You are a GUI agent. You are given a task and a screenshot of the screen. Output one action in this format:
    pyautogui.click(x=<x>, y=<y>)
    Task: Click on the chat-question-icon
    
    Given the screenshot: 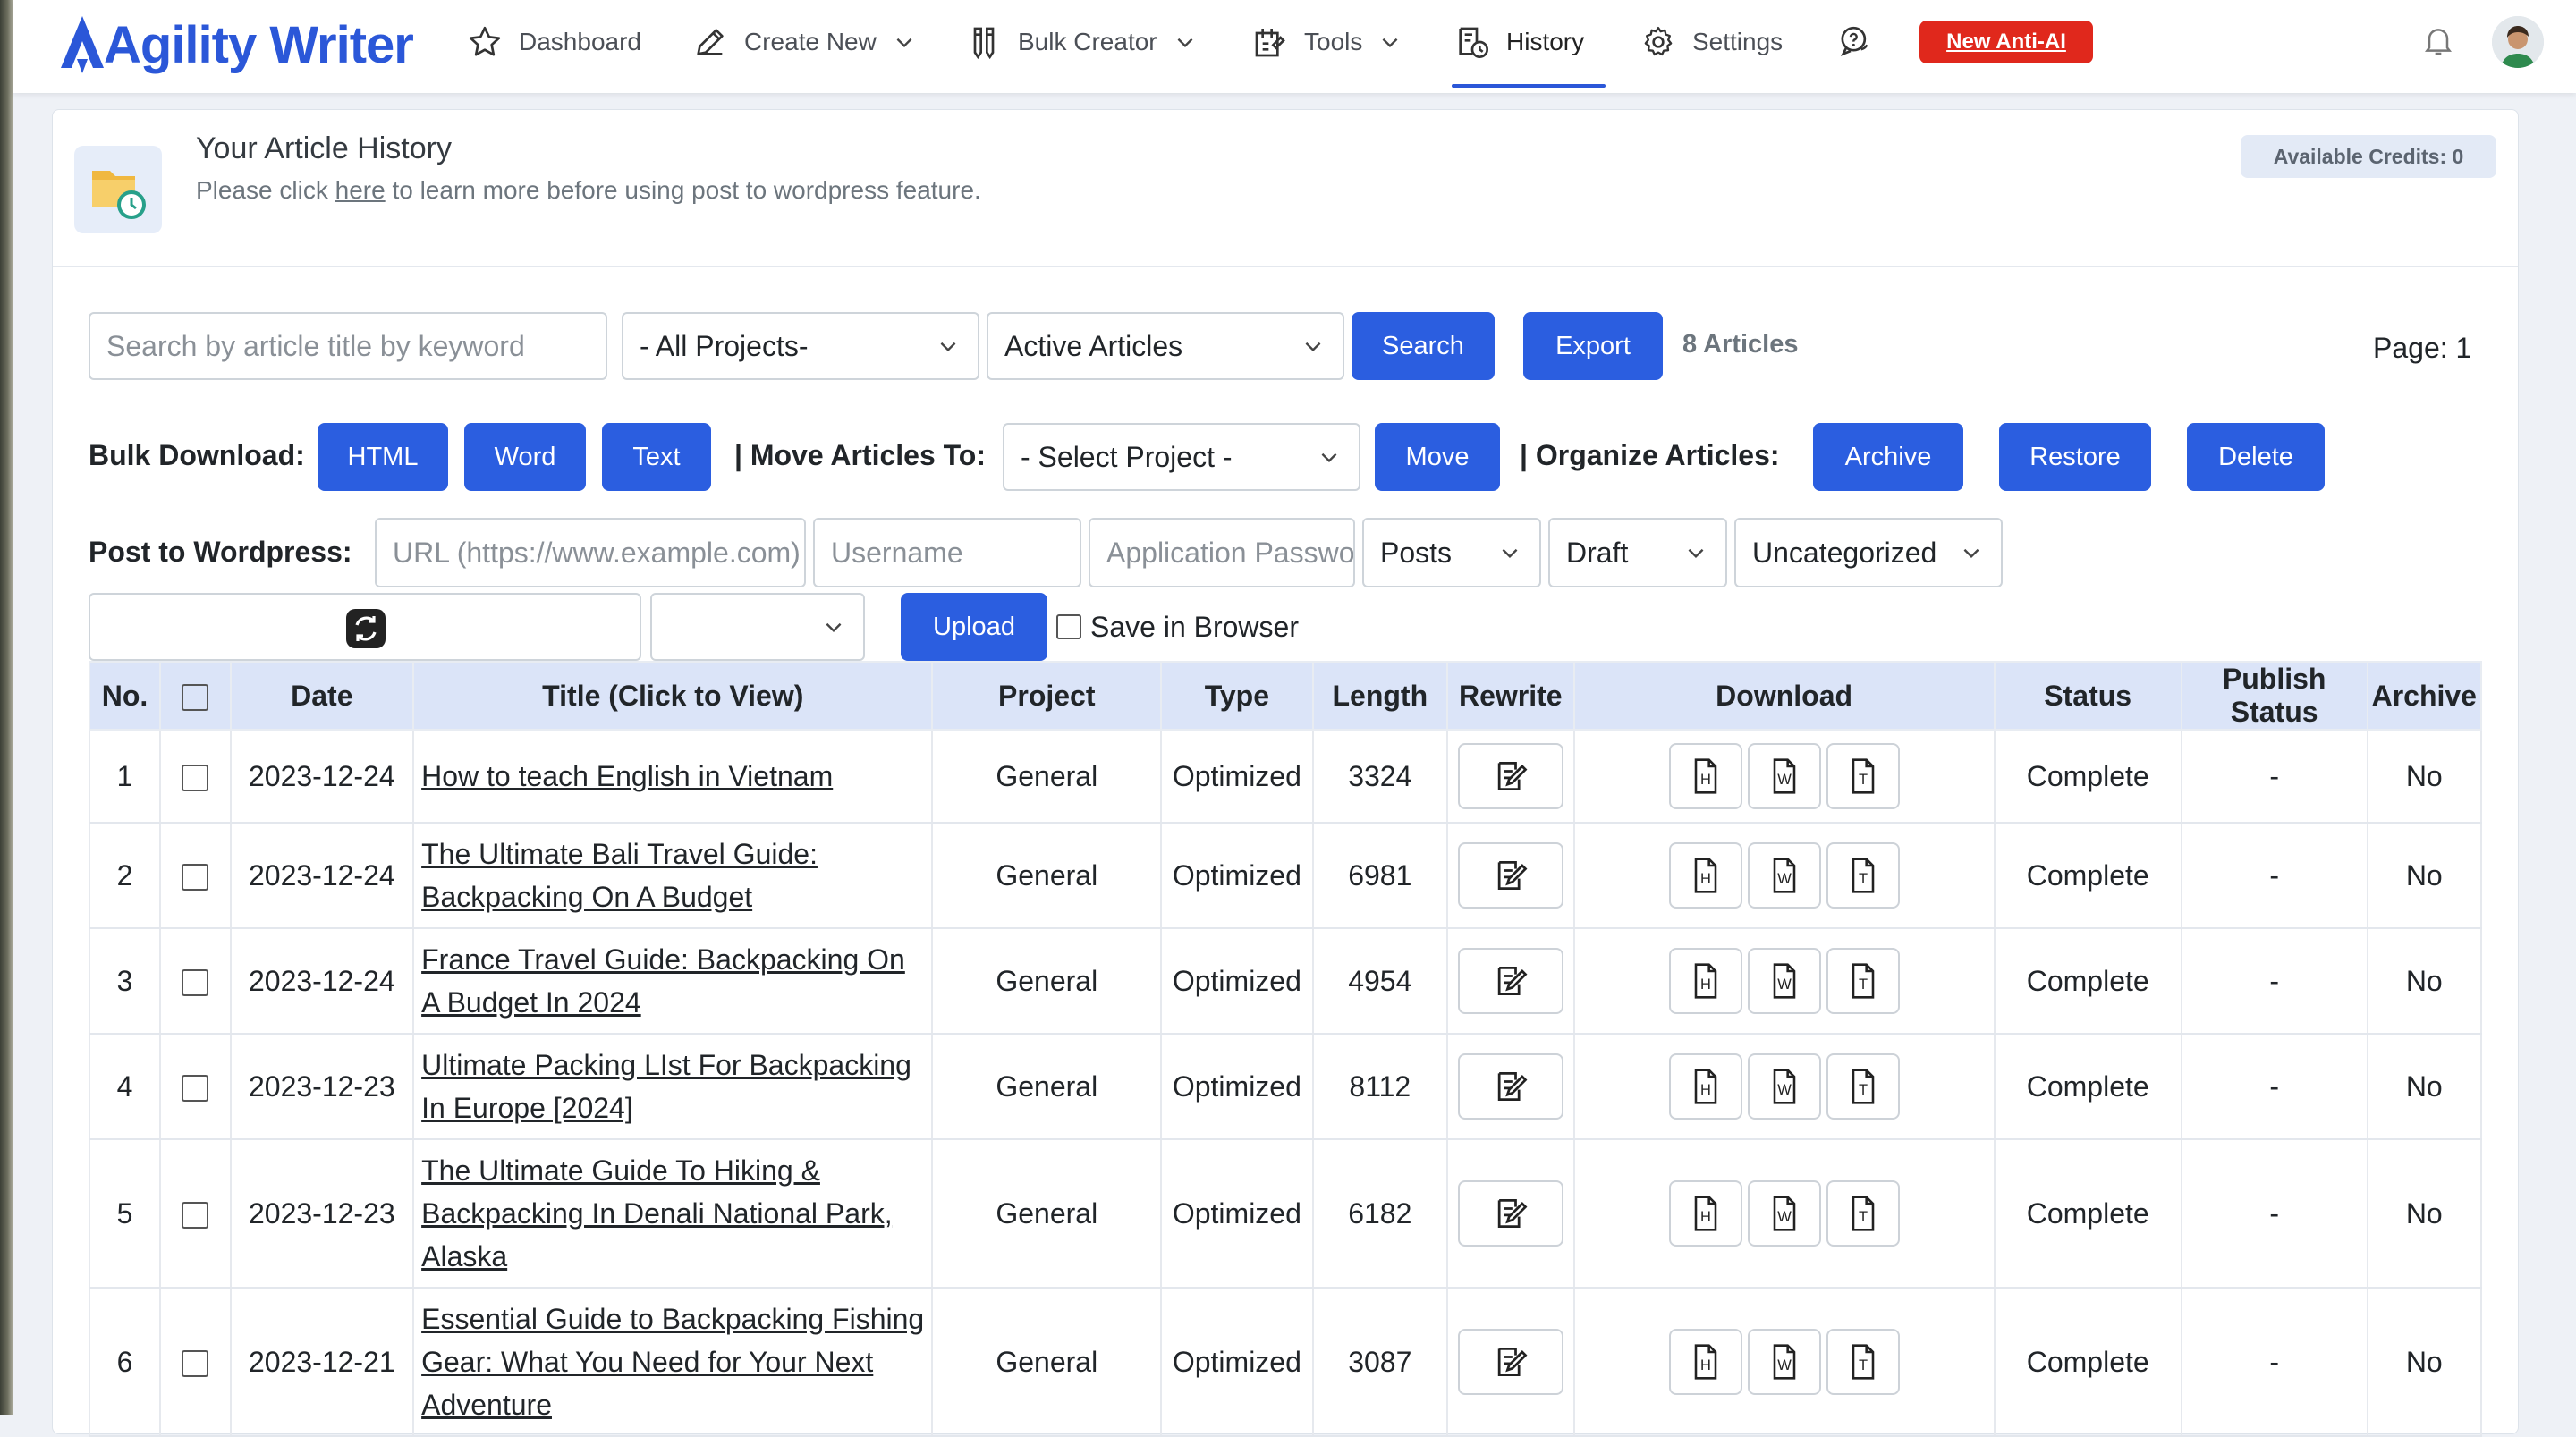 What is the action you would take?
    pyautogui.click(x=1854, y=41)
    